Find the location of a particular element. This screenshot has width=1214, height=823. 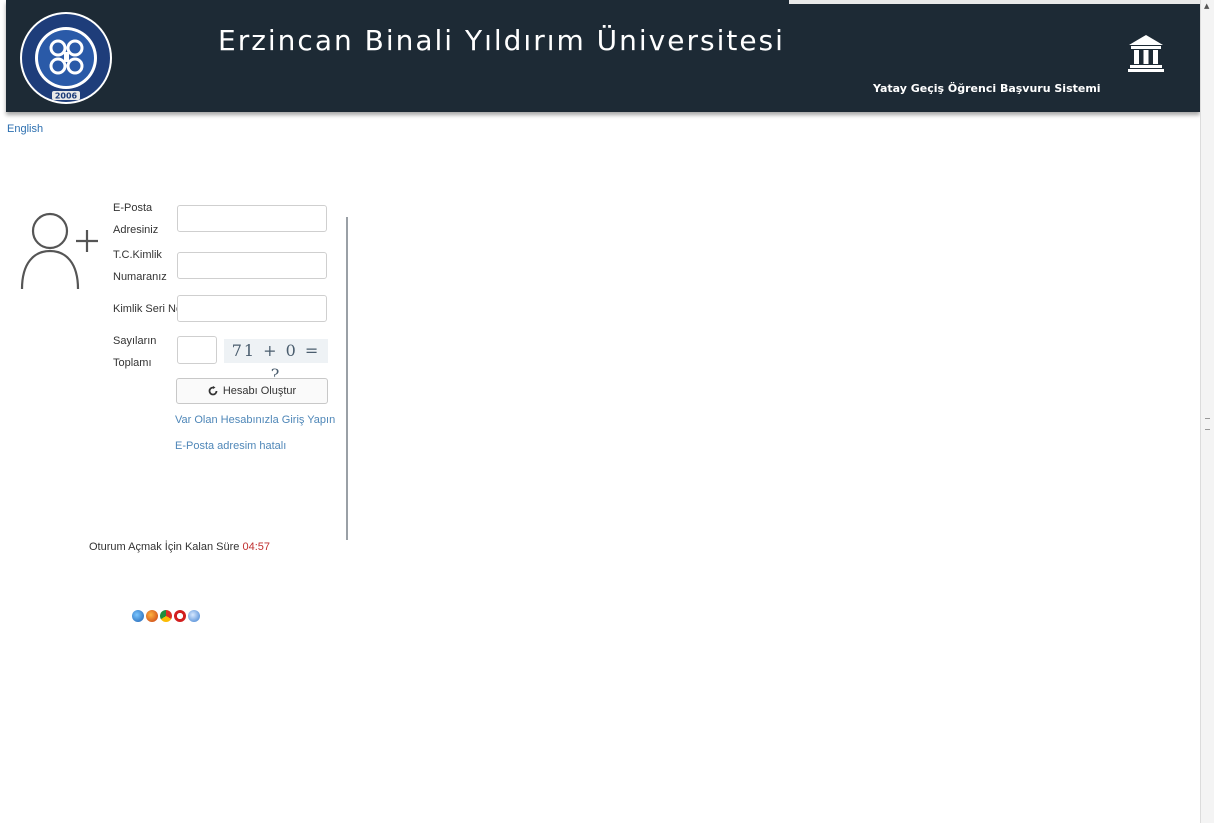

vertical-scrollbar: ▲ is located at coordinates (1207, 411).